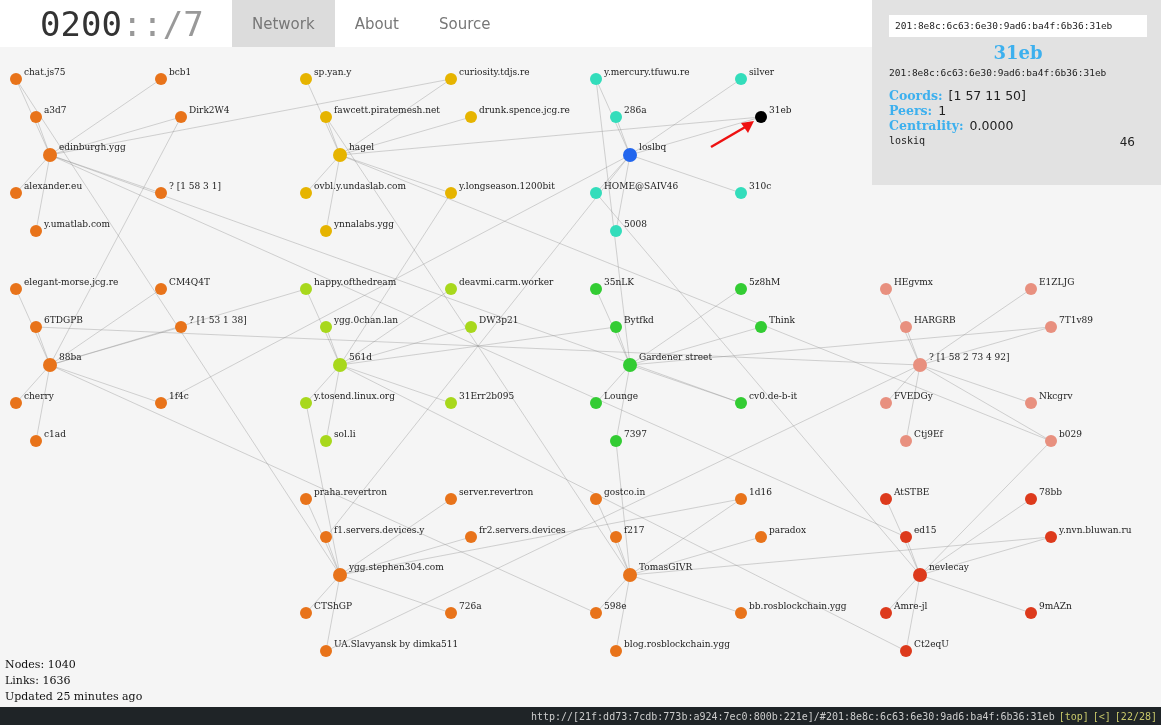 The width and height of the screenshot is (1161, 725). What do you see at coordinates (925, 530) in the screenshot?
I see `node-label: ed15` at bounding box center [925, 530].